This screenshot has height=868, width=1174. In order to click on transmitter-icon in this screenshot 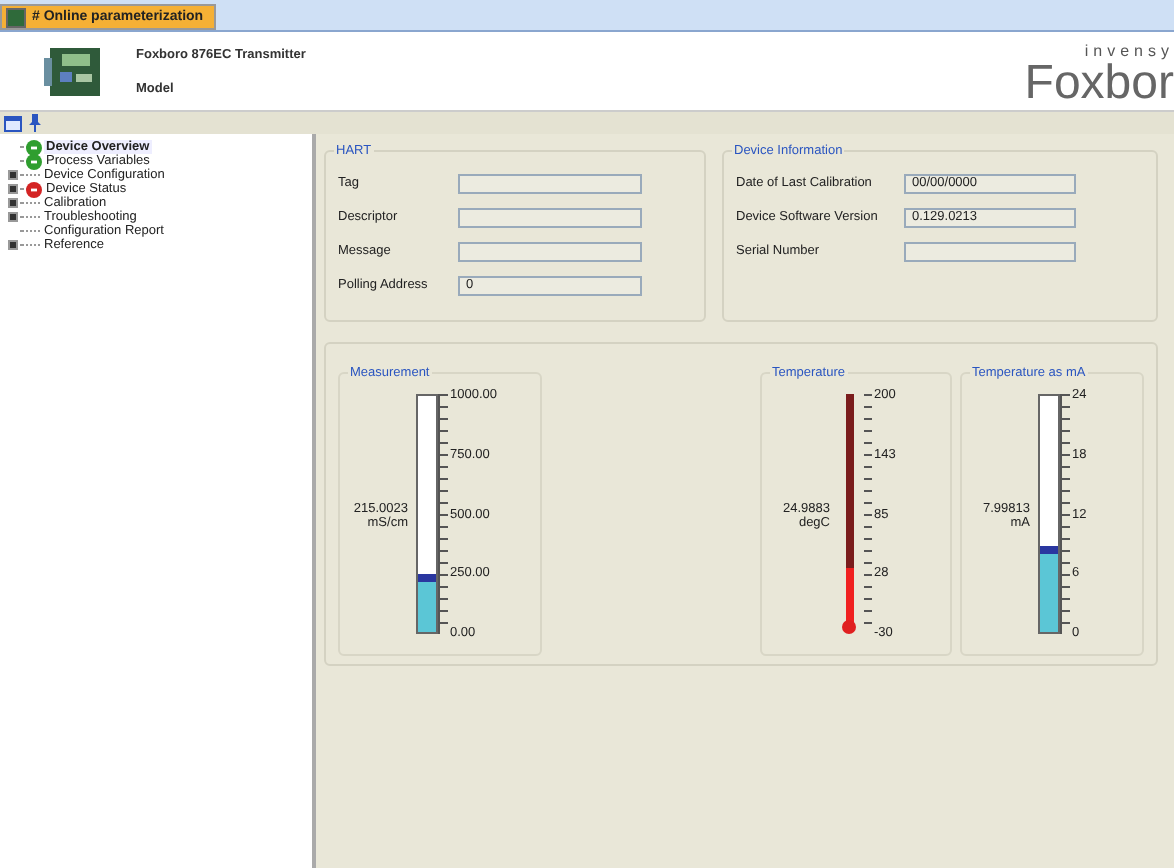, I will do `click(74, 71)`.